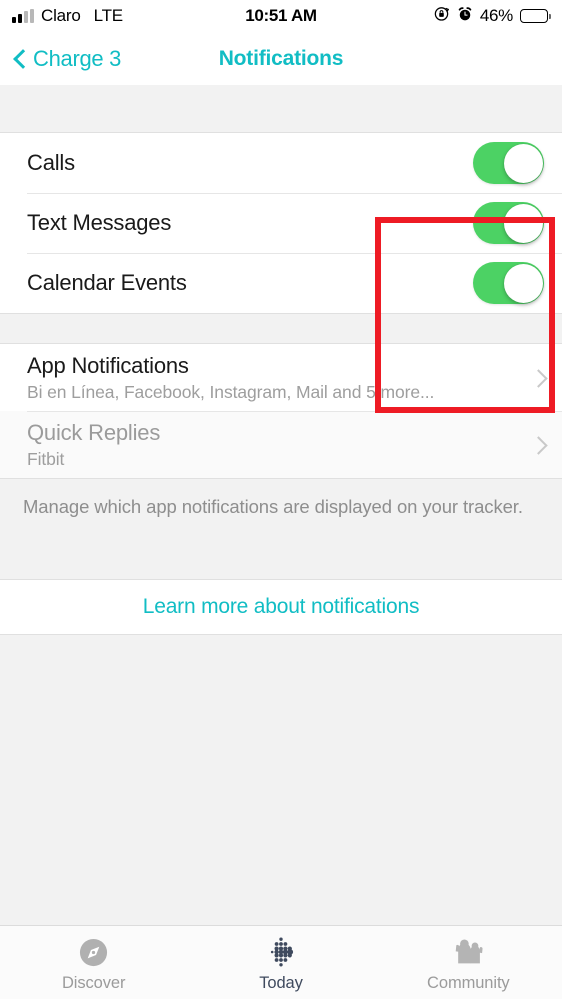  What do you see at coordinates (535, 16) in the screenshot?
I see `battery-icon` at bounding box center [535, 16].